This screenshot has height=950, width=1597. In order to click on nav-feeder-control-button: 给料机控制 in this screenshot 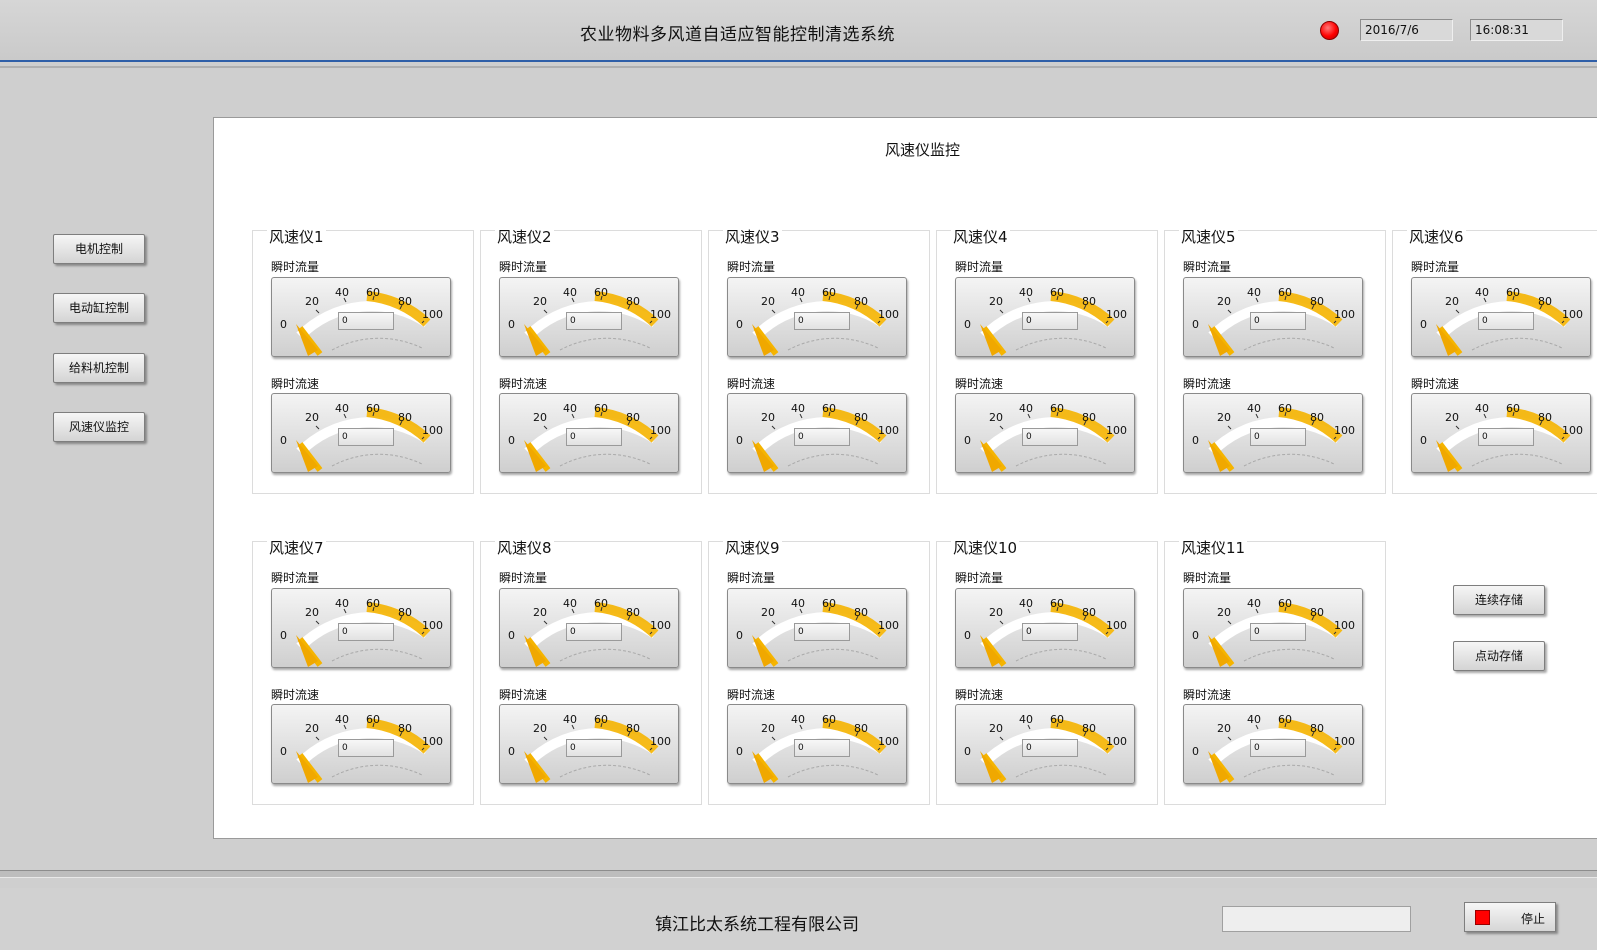, I will do `click(99, 368)`.